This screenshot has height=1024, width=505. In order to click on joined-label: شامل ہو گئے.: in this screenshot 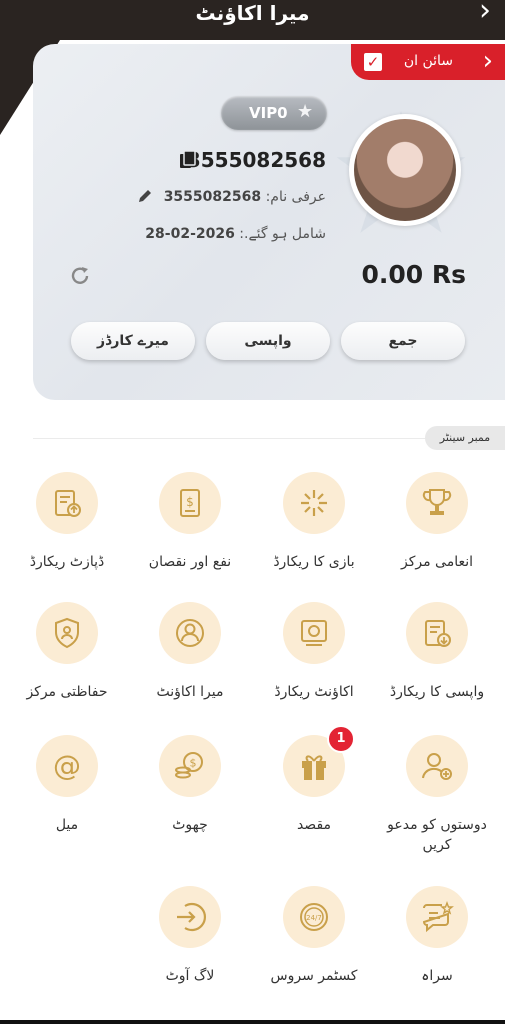, I will do `click(282, 234)`.